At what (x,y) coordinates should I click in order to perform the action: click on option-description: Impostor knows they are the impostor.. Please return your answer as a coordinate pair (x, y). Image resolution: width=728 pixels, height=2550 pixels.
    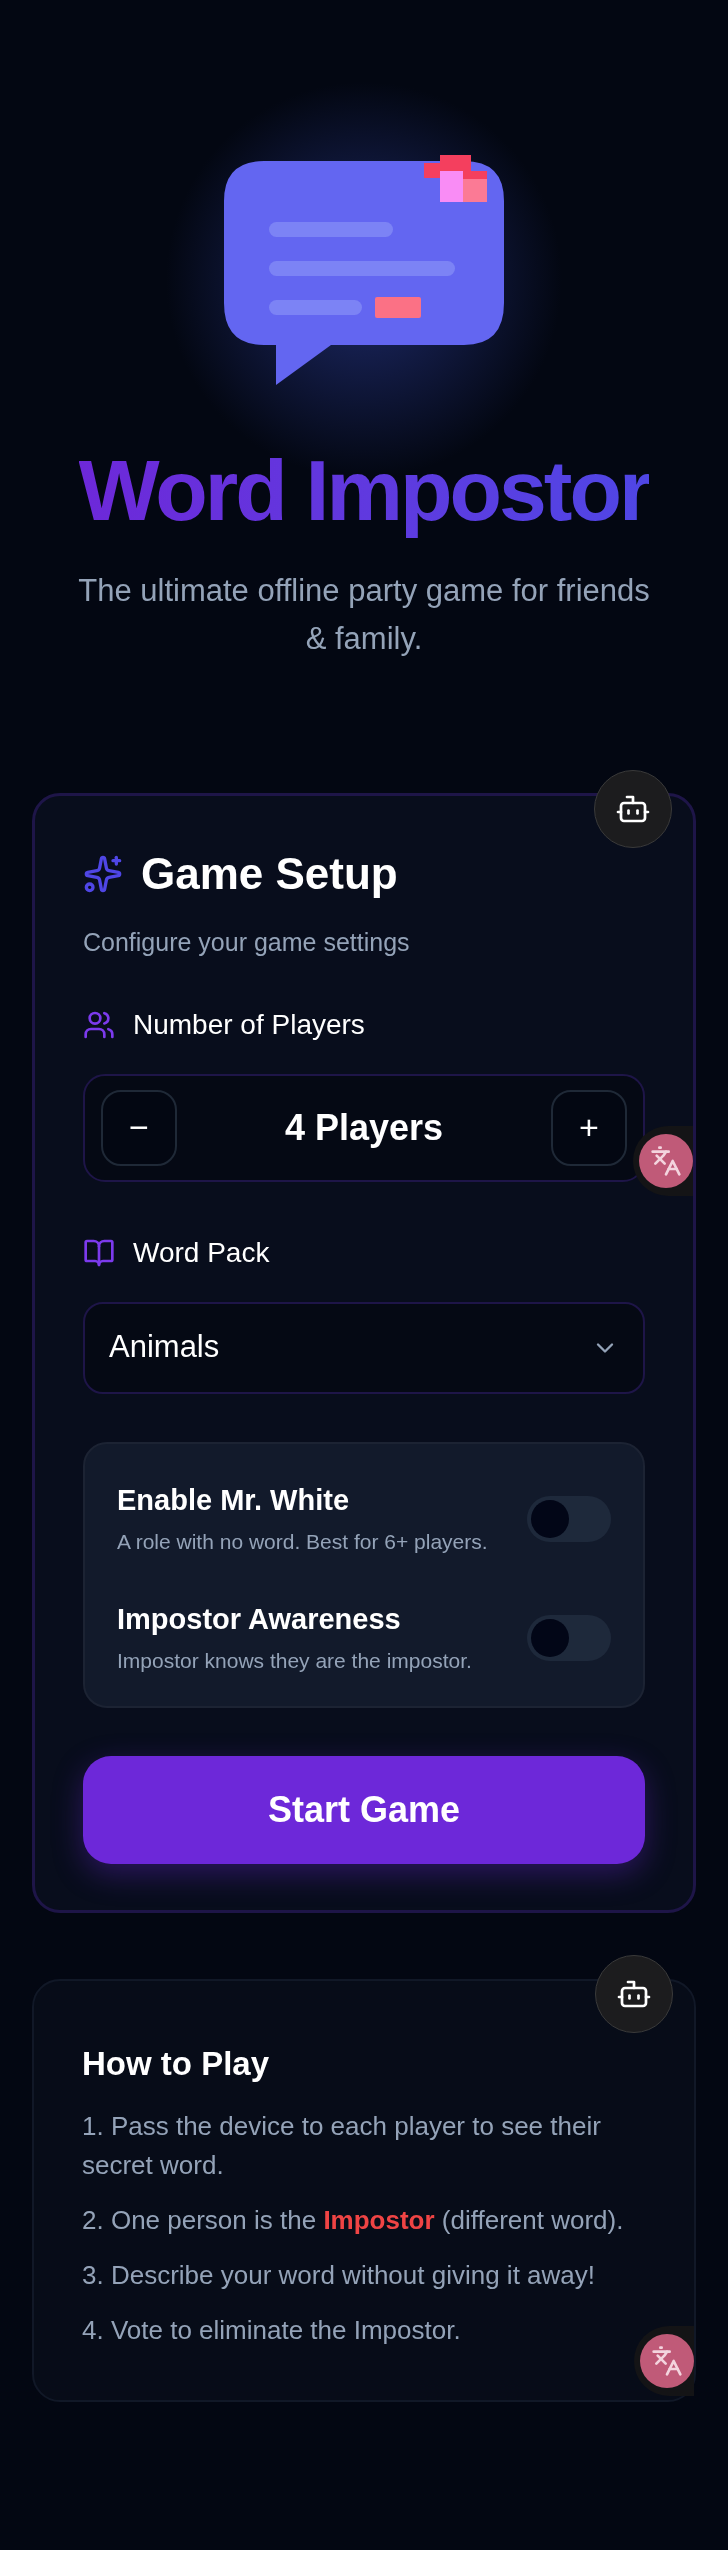
    Looking at the image, I should click on (295, 1661).